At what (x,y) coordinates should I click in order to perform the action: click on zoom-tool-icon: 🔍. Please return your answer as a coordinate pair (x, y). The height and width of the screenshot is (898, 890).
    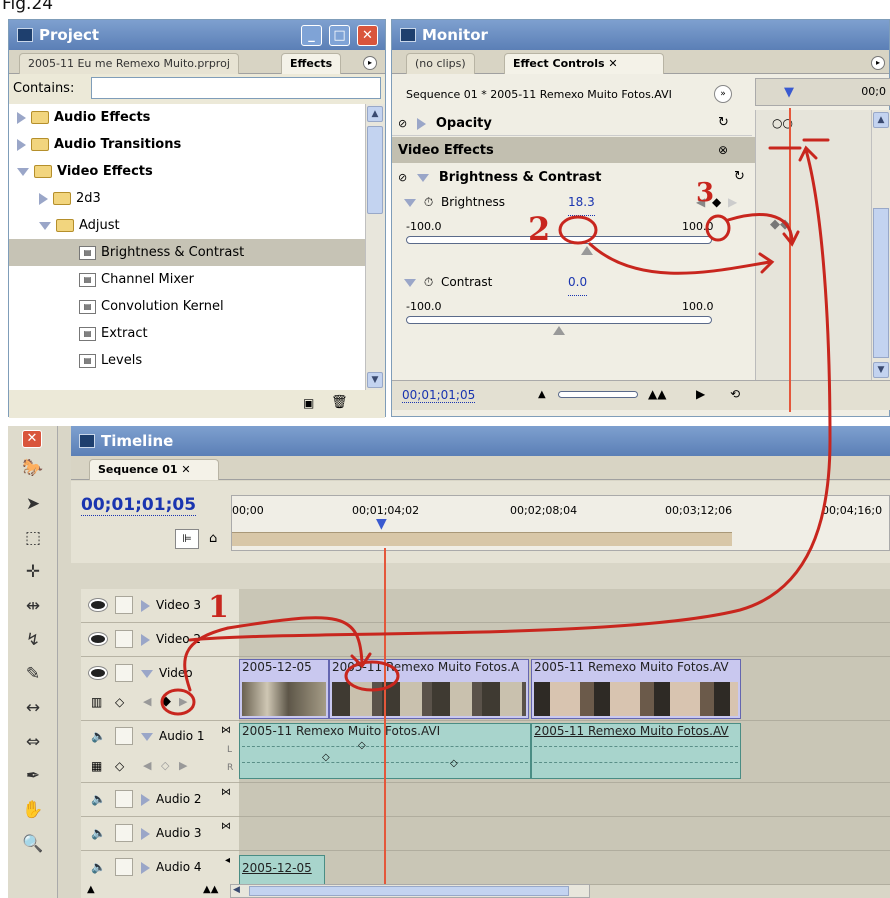
    Looking at the image, I should click on (33, 844).